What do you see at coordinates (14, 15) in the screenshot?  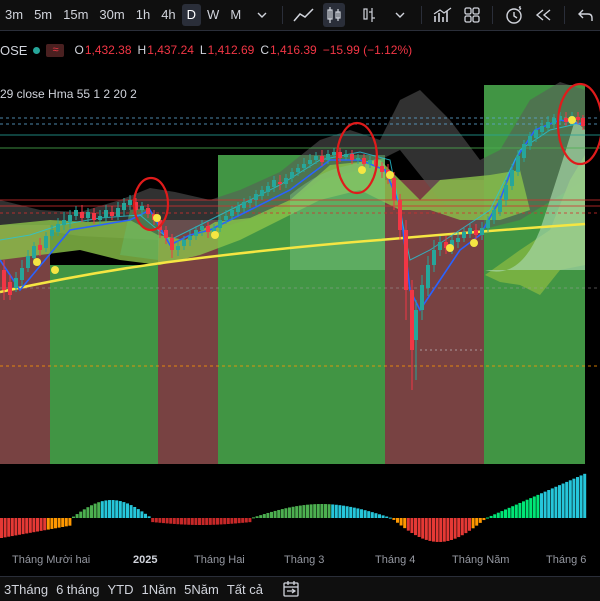 I see `timeframe-3m-button: 3m` at bounding box center [14, 15].